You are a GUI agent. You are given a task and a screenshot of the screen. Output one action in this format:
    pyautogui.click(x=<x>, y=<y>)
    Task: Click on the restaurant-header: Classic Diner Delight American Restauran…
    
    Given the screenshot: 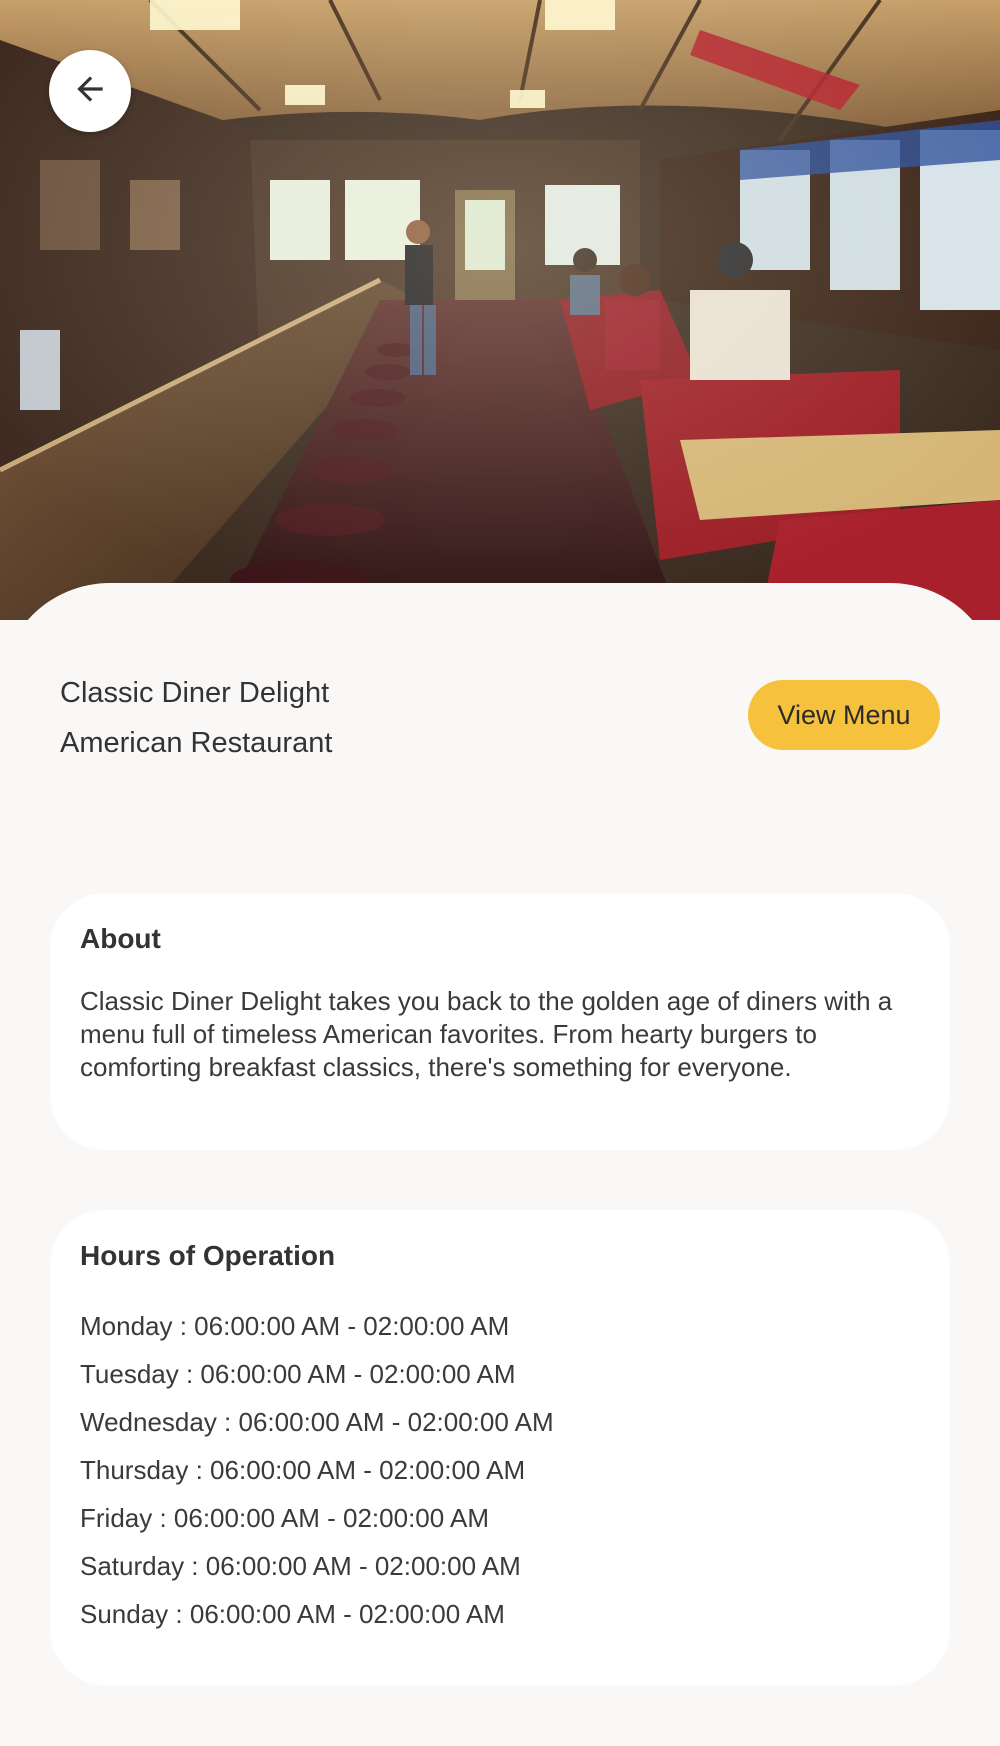 What is the action you would take?
    pyautogui.click(x=196, y=718)
    